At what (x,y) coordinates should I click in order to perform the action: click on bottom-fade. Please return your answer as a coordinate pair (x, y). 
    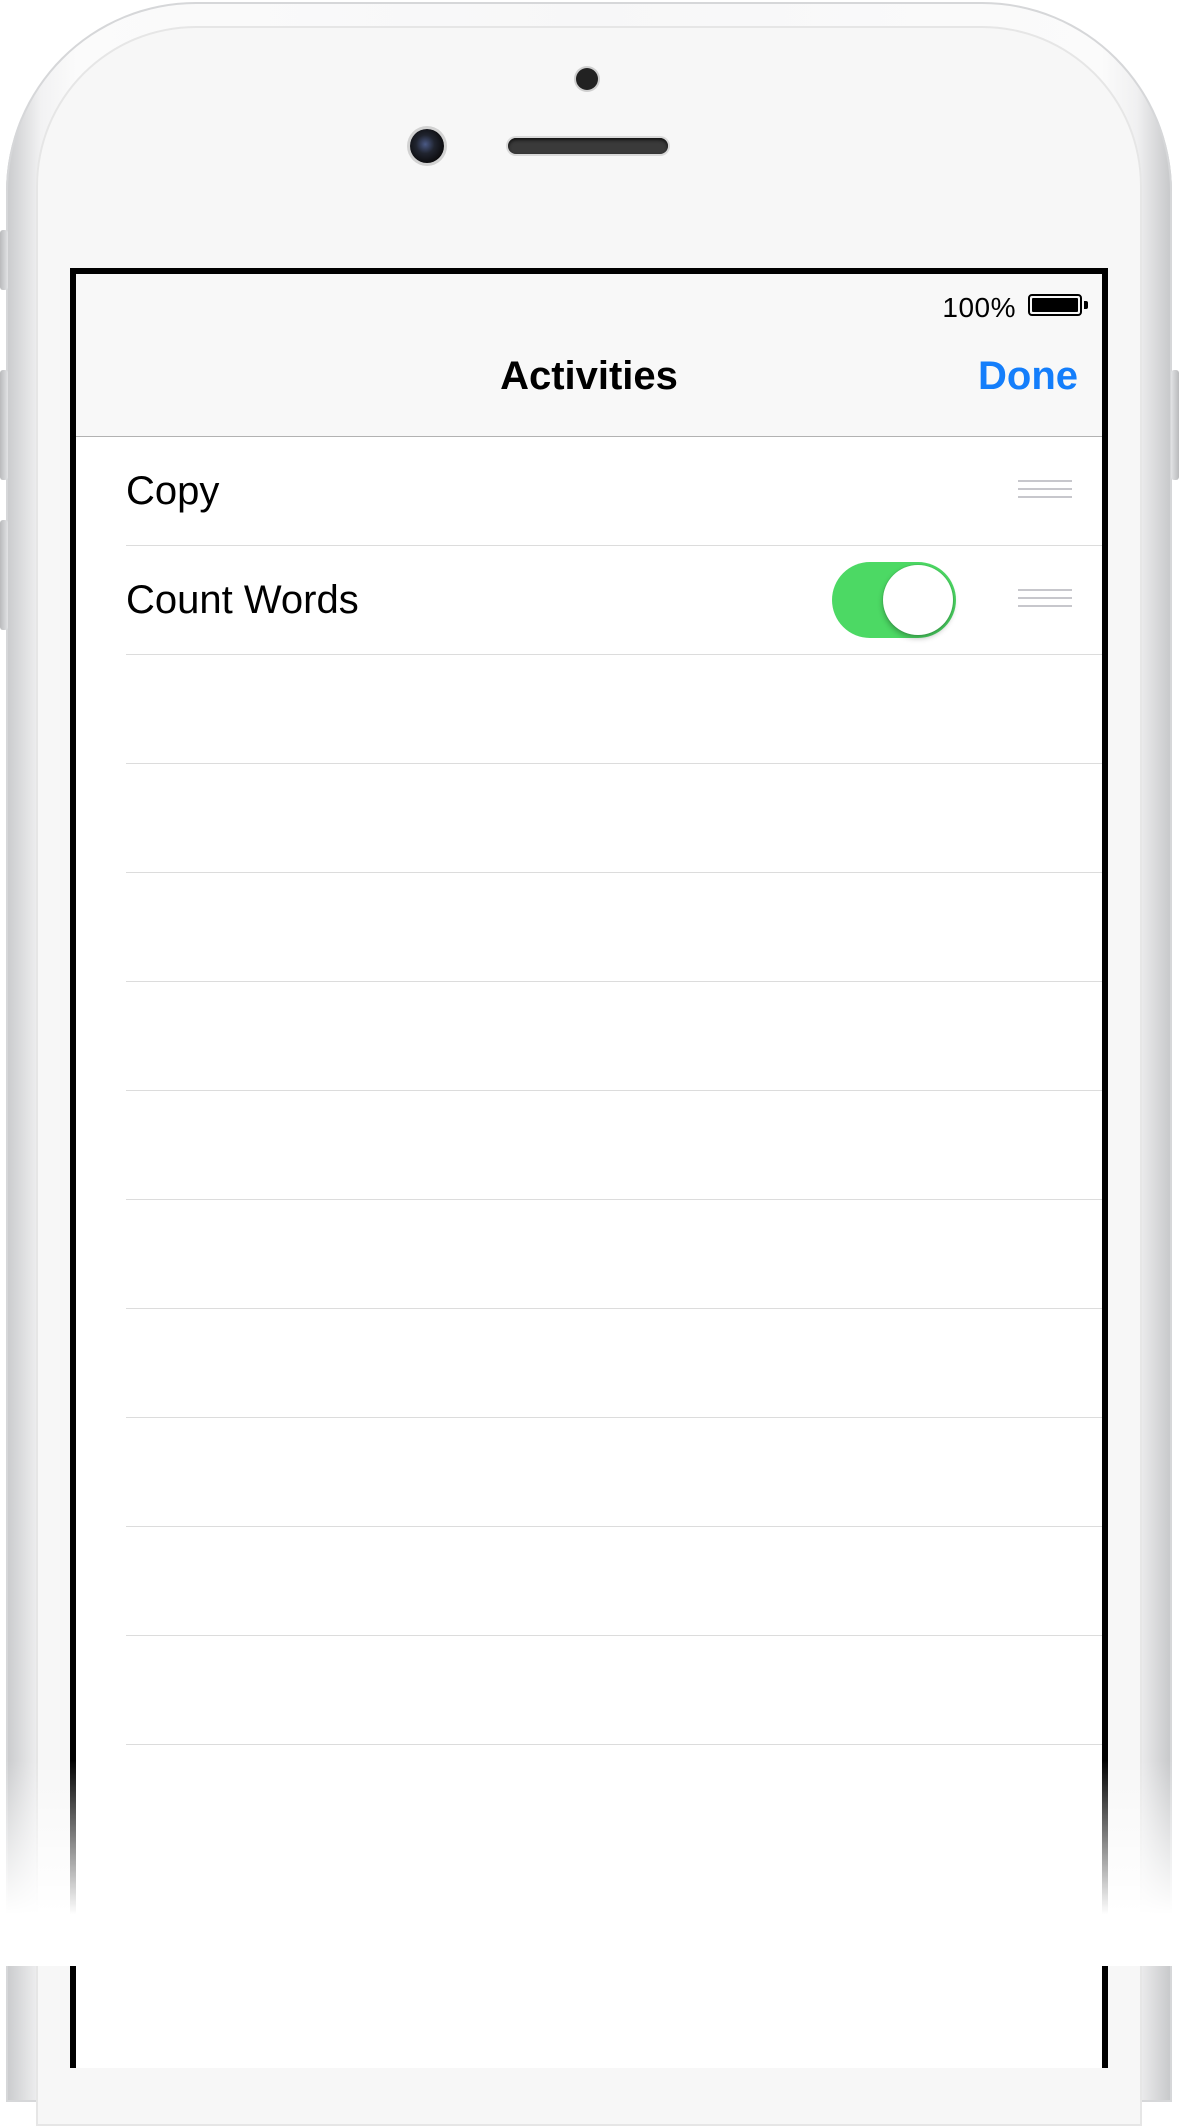
    Looking at the image, I should click on (589, 1863).